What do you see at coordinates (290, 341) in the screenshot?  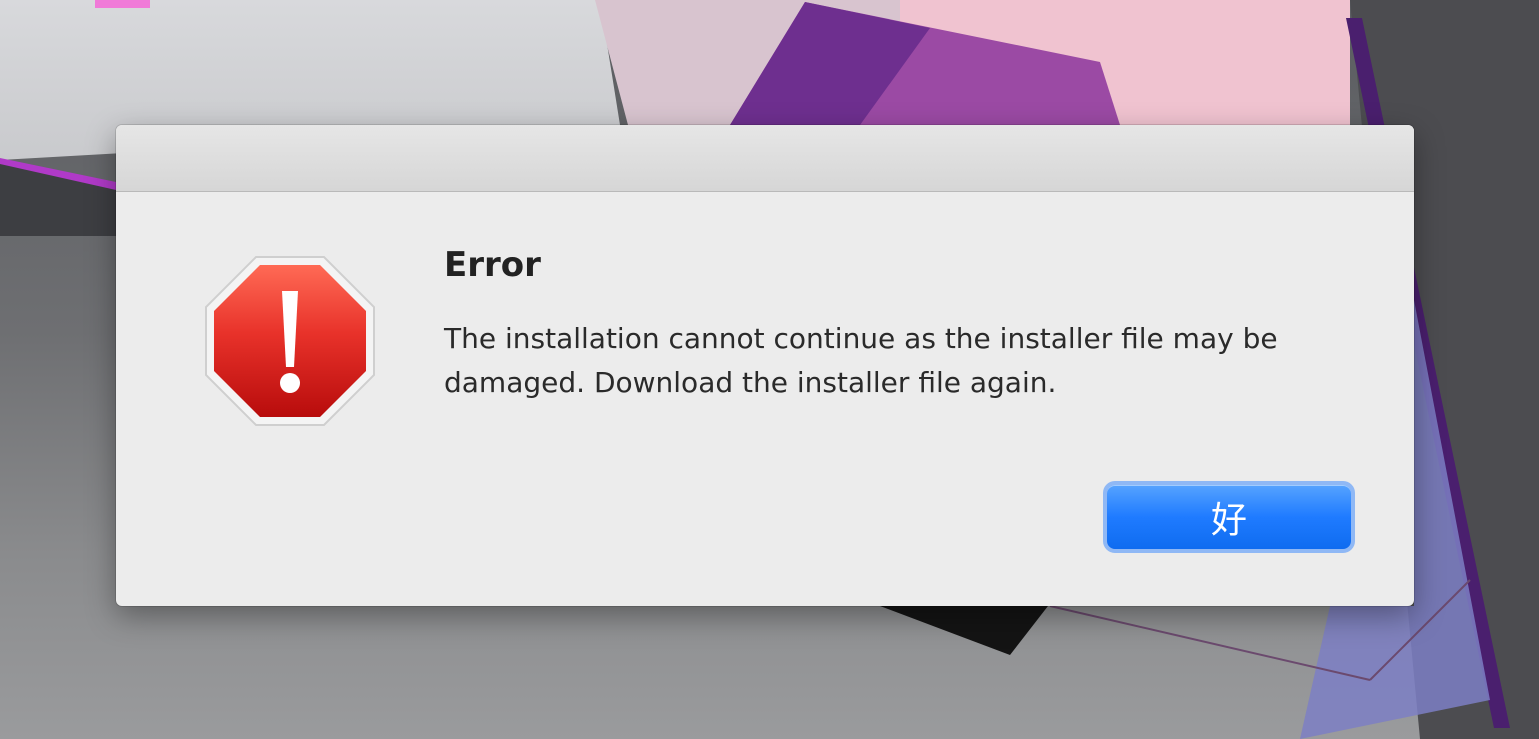 I see `stop-alert-icon` at bounding box center [290, 341].